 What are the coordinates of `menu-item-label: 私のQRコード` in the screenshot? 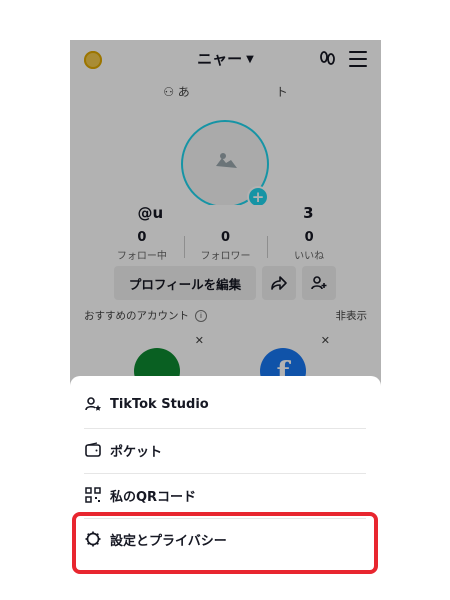 It's located at (153, 497).